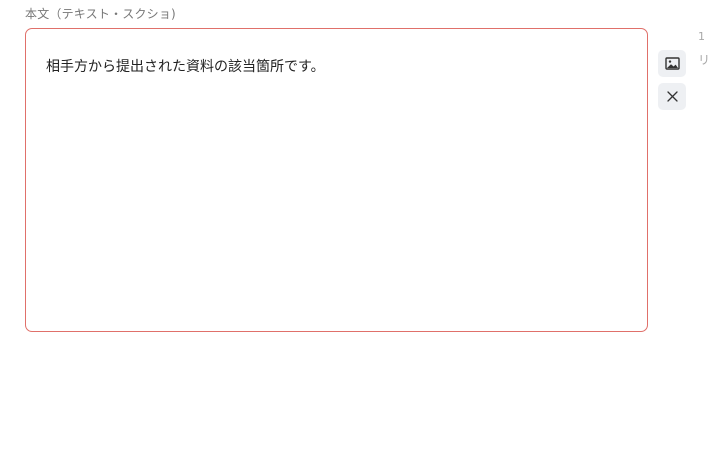 The width and height of the screenshot is (710, 455). Describe the element at coordinates (100, 14) in the screenshot. I see `body-field-label: 本文（テキスト・スクショ)` at that location.